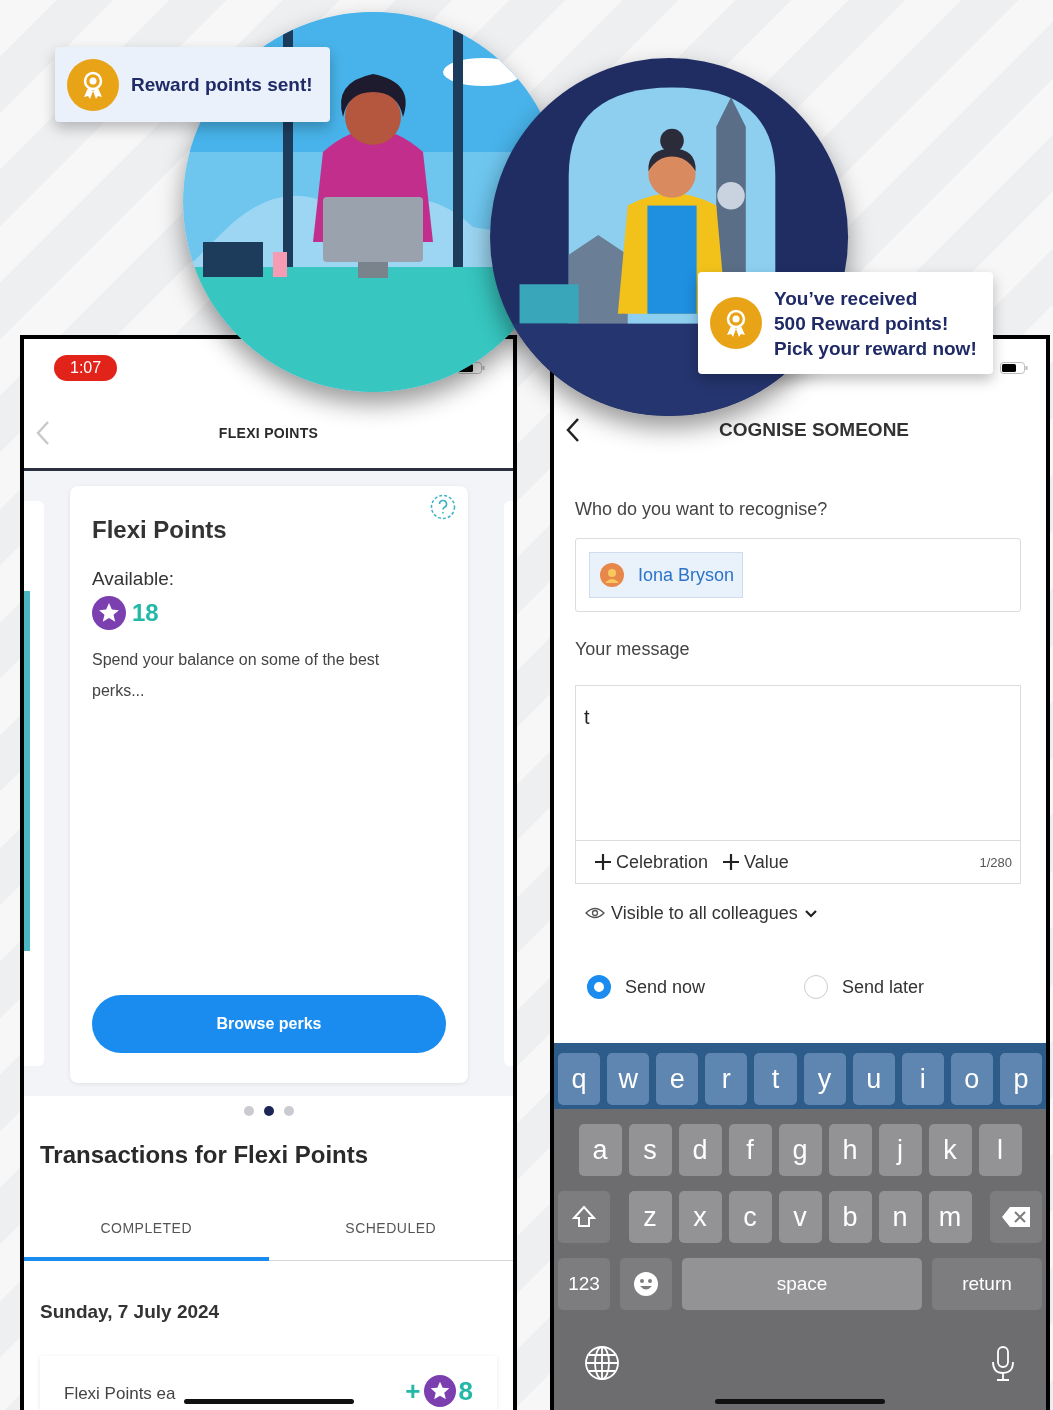  Describe the element at coordinates (755, 862) in the screenshot. I see `add-tag-button: Value` at that location.